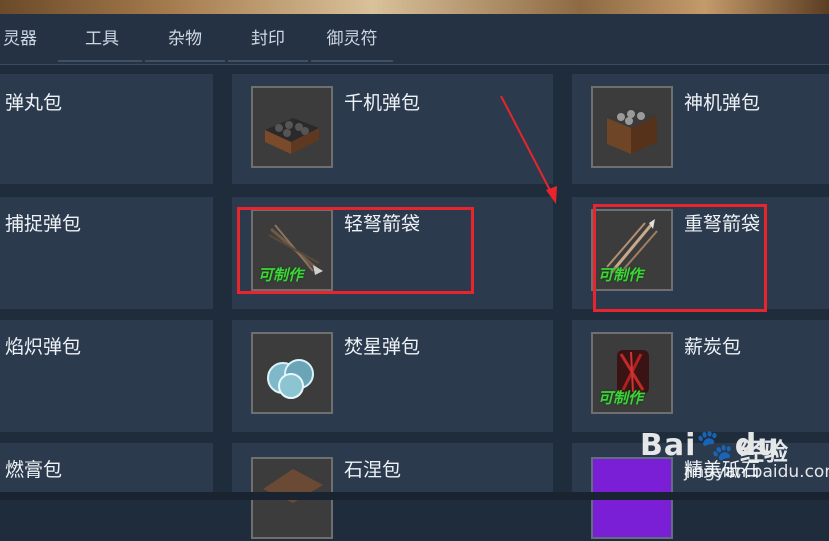  What do you see at coordinates (756, 472) in the screenshot?
I see `watermark-url: jingyan.baidu.com` at bounding box center [756, 472].